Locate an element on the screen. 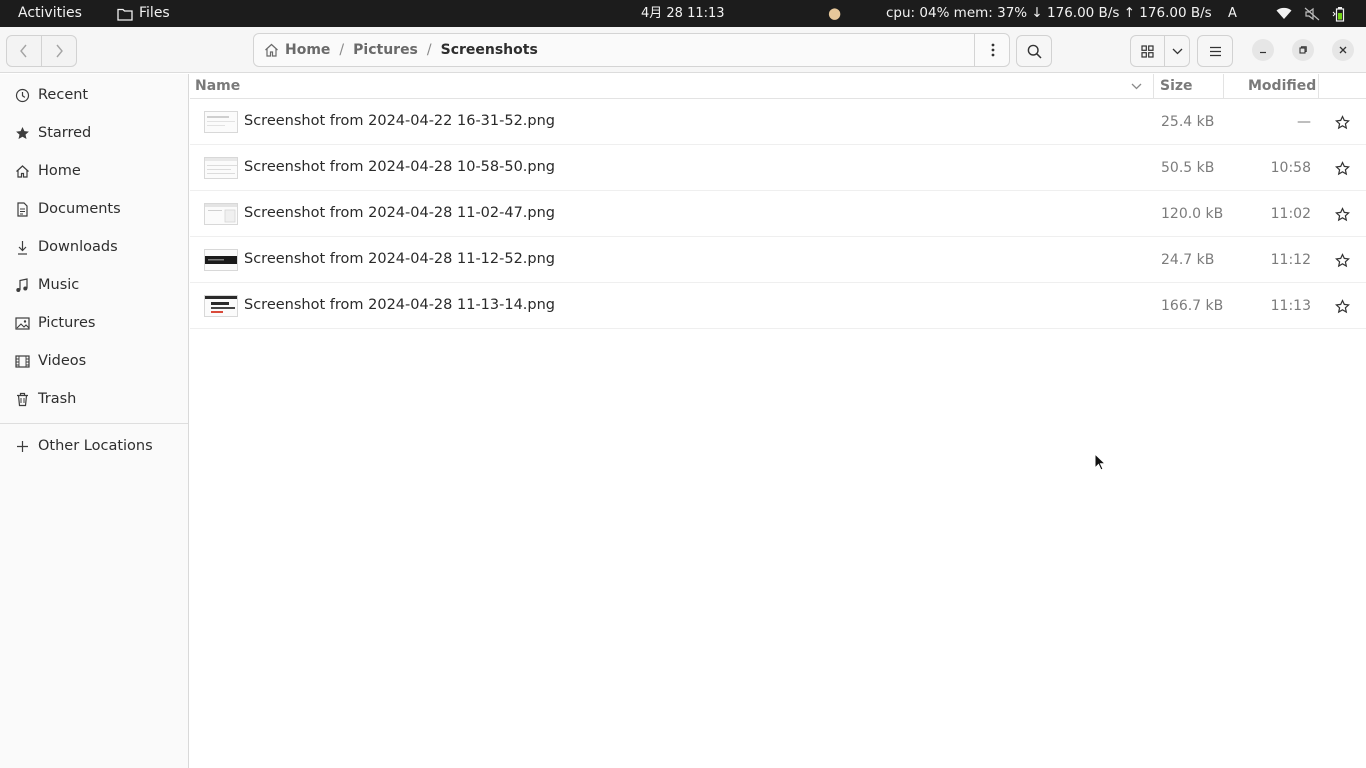 The width and height of the screenshot is (1366, 768). forward-button is located at coordinates (59, 51).